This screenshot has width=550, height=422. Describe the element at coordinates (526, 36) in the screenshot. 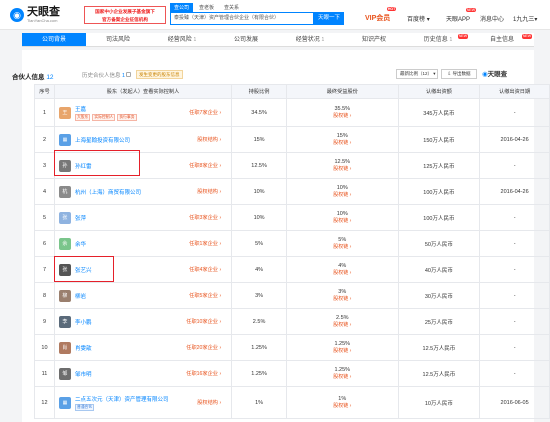

I see `new-badge: NEW` at that location.